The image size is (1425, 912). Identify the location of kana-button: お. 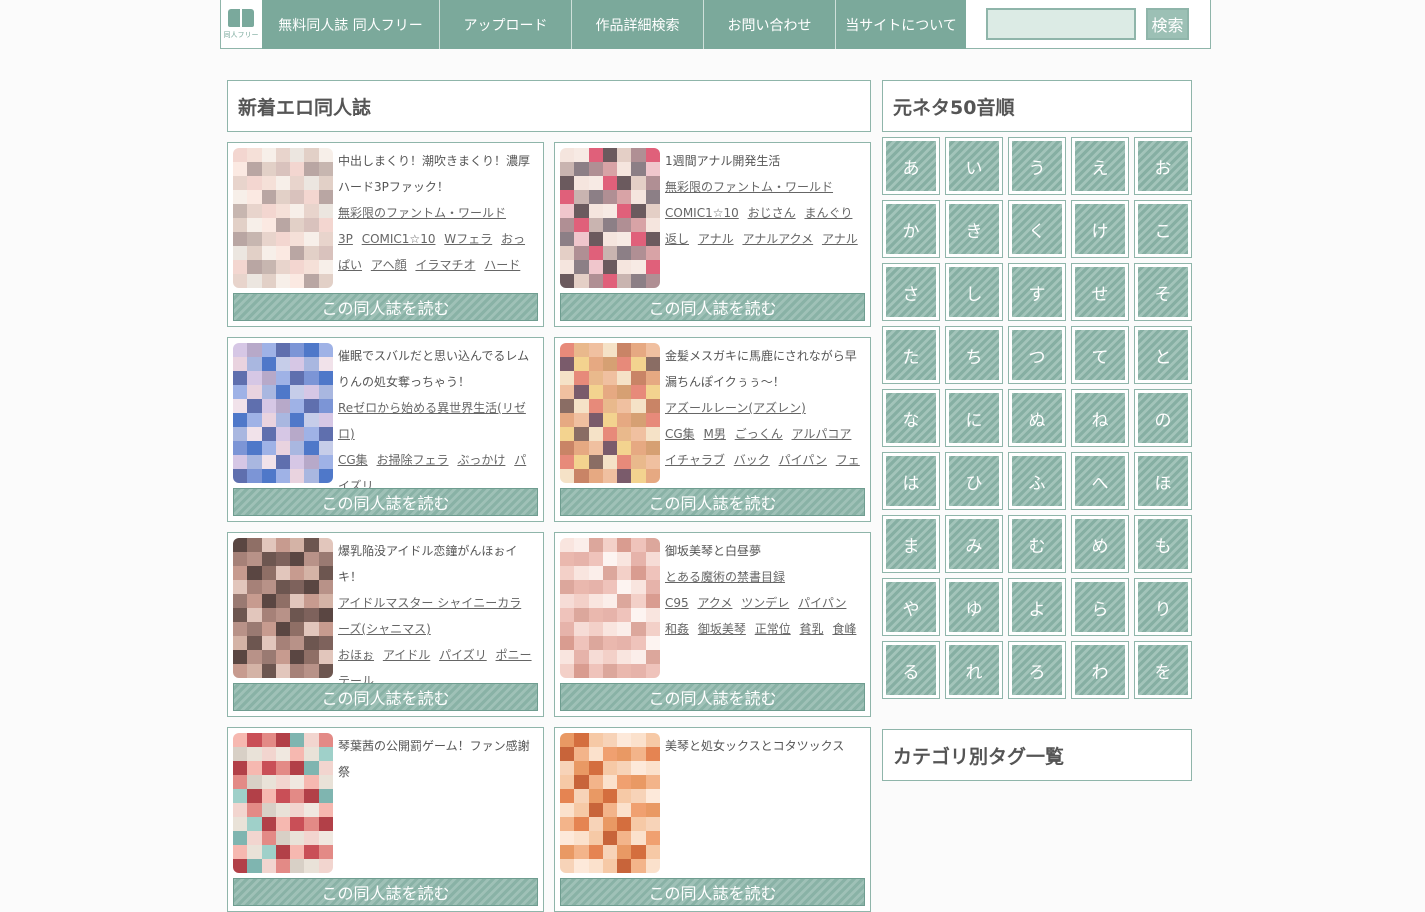
(1163, 166).